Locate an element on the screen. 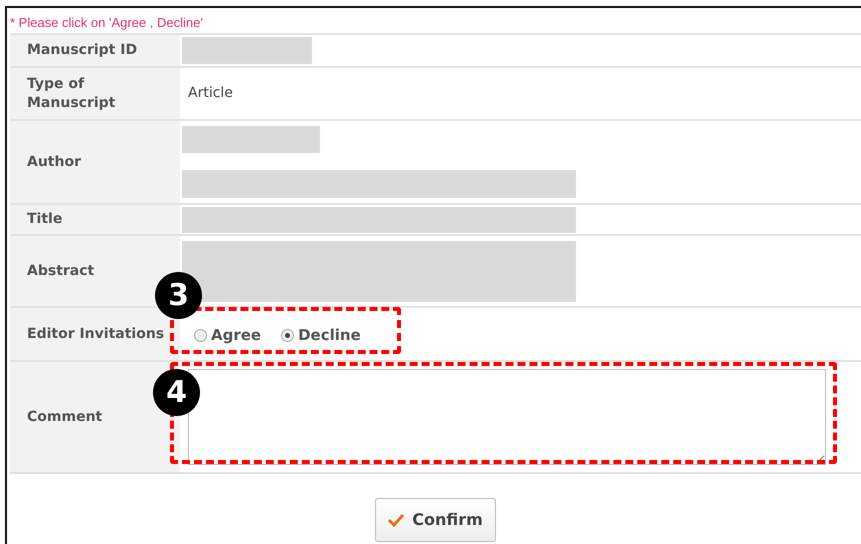  checkmark-icon is located at coordinates (396, 520).